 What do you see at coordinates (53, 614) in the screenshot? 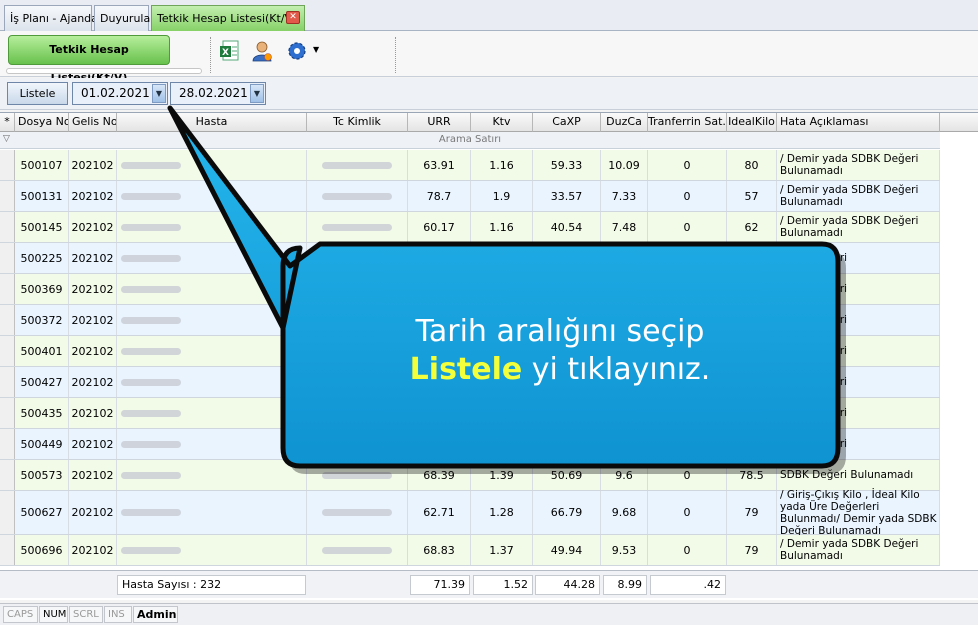
I see `num-indicator: NUM` at bounding box center [53, 614].